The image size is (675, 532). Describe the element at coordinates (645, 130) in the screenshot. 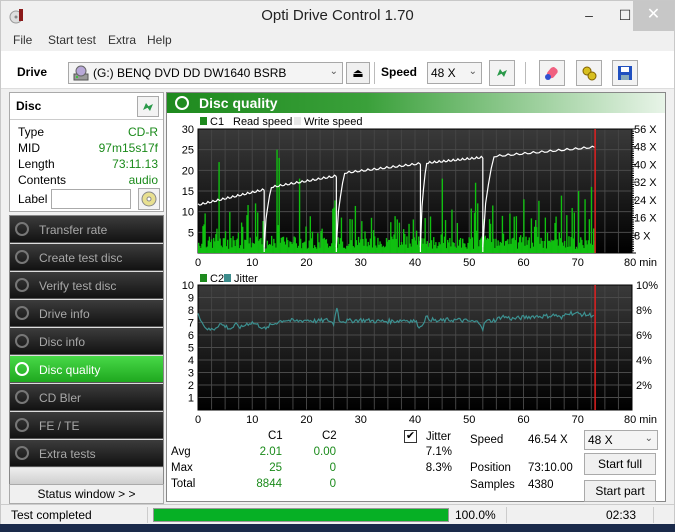

I see `y2-tick-label: 56 X` at that location.